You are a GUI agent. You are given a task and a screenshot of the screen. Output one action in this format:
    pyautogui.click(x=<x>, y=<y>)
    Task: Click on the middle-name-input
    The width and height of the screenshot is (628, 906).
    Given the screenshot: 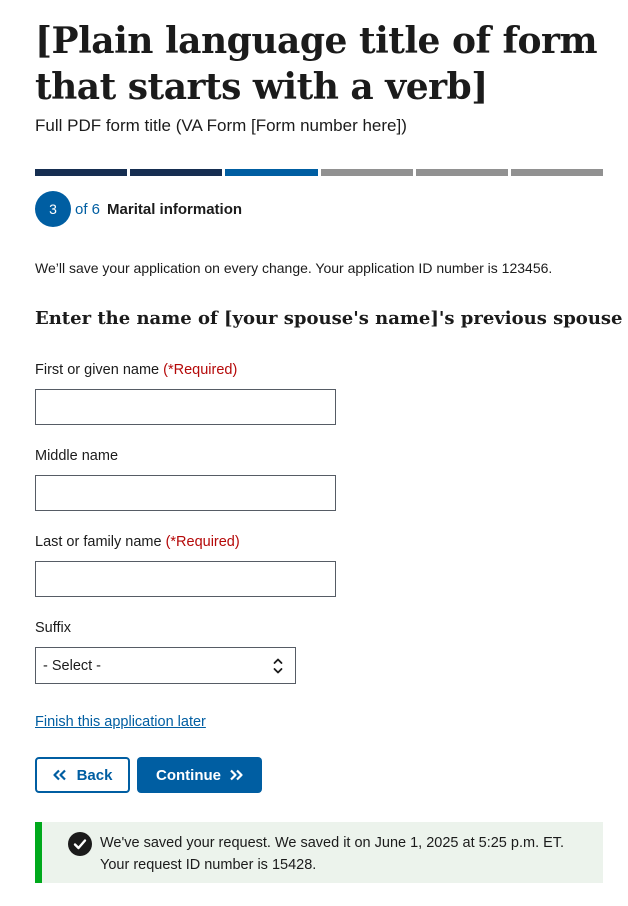 What is the action you would take?
    pyautogui.click(x=185, y=493)
    